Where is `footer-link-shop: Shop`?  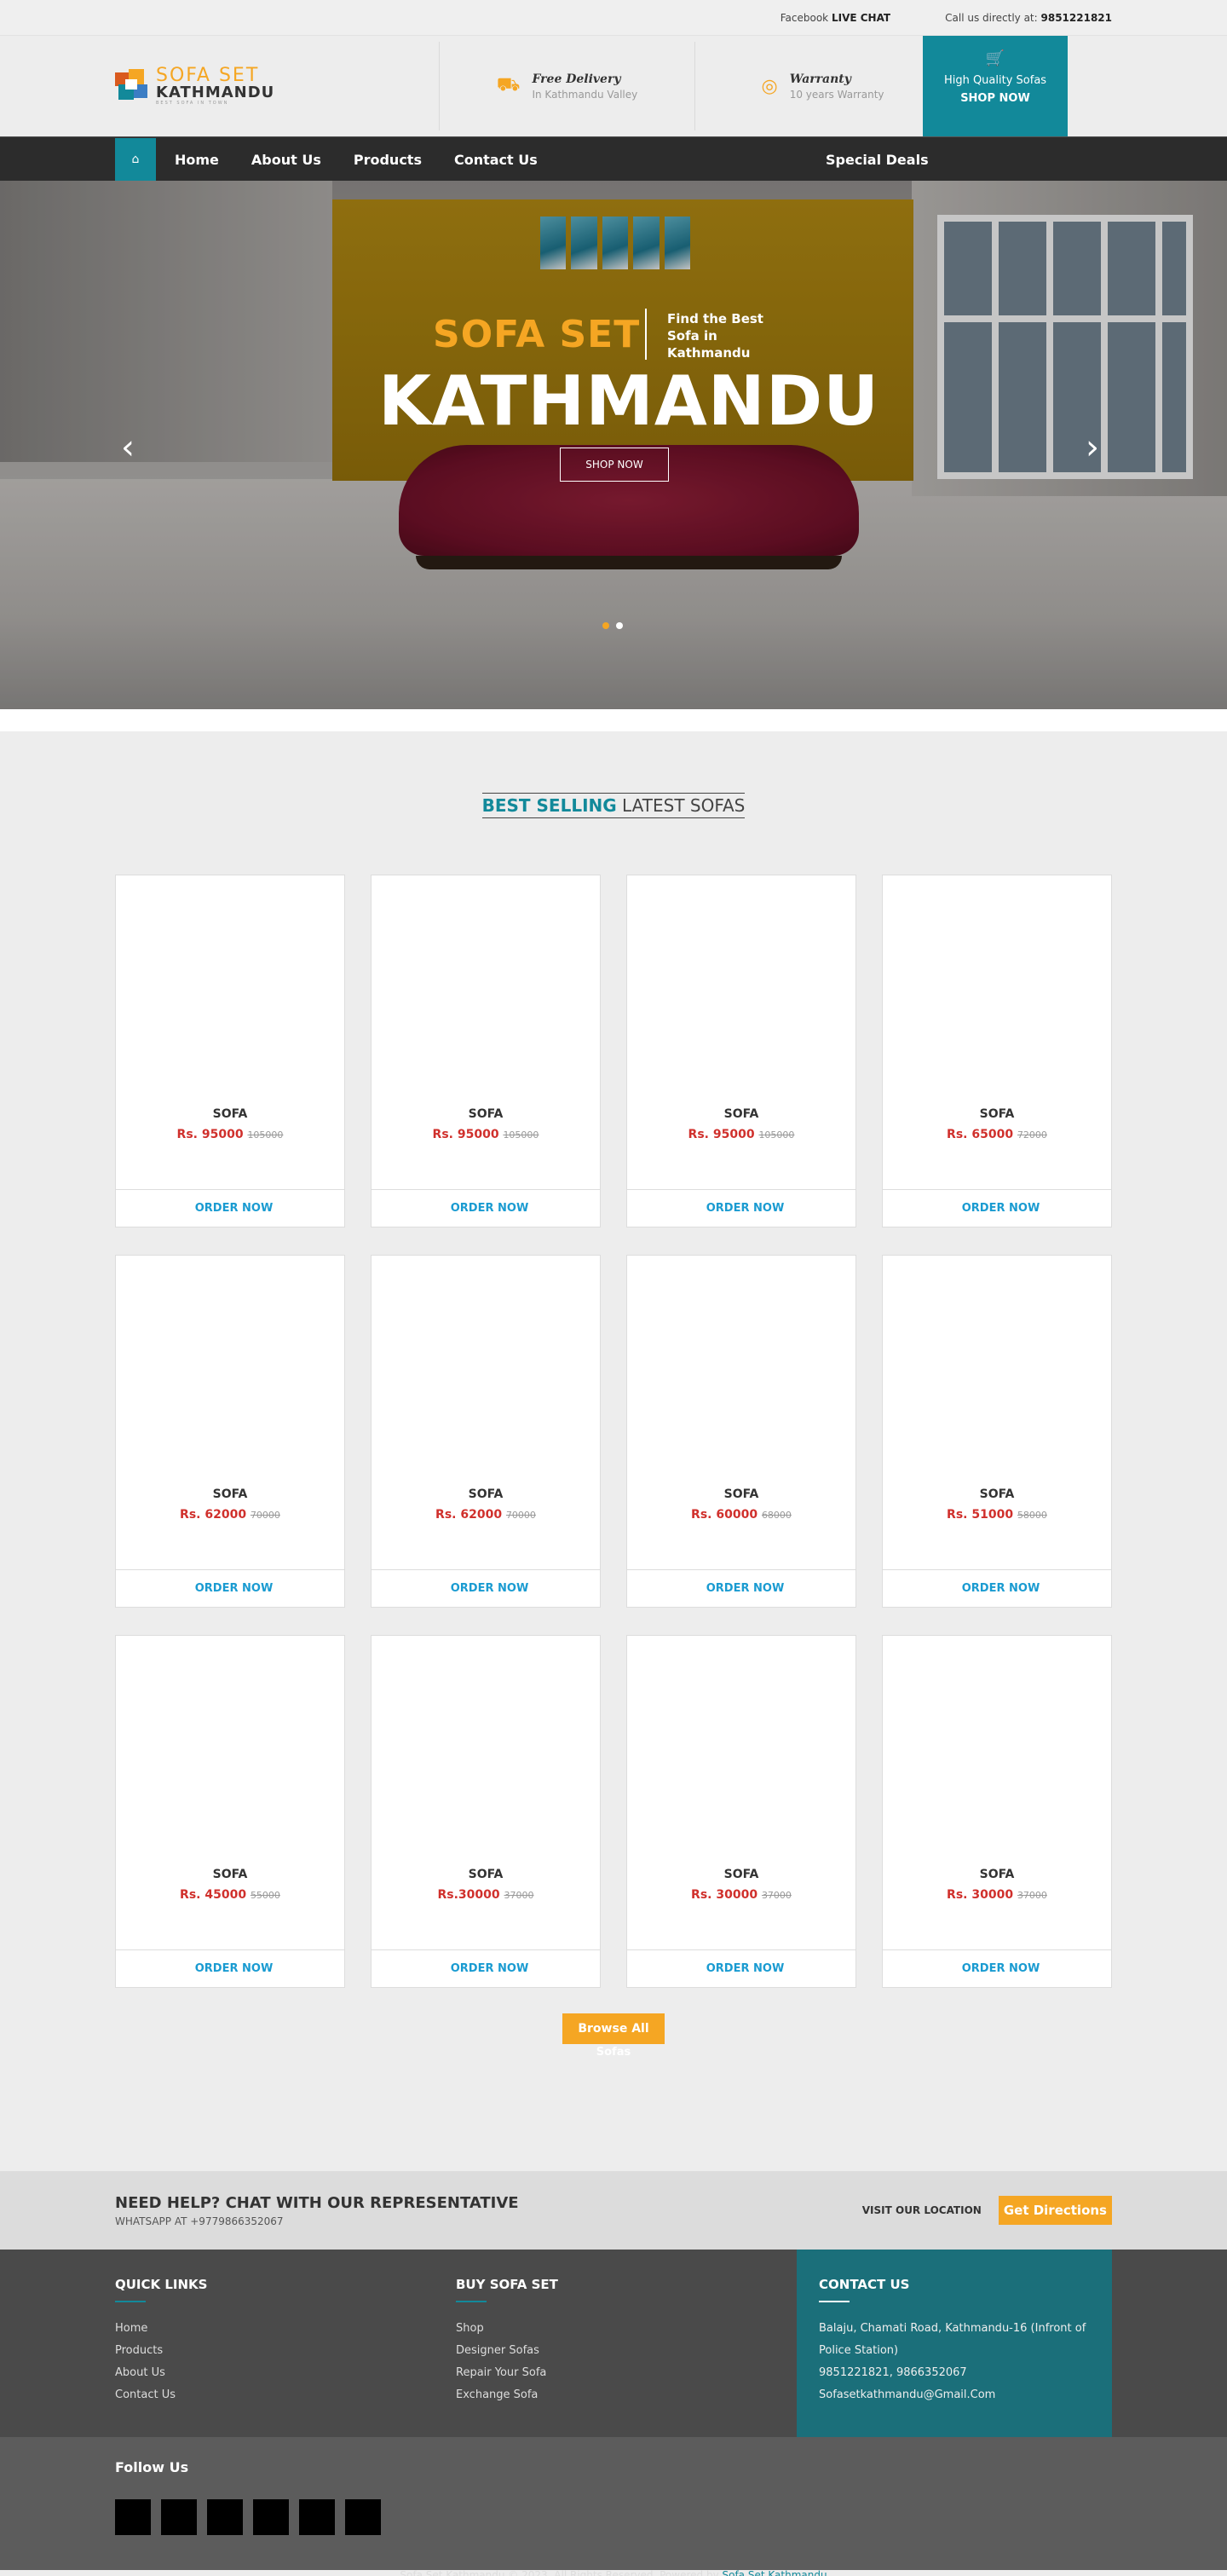
footer-link-shop: Shop is located at coordinates (626, 2329).